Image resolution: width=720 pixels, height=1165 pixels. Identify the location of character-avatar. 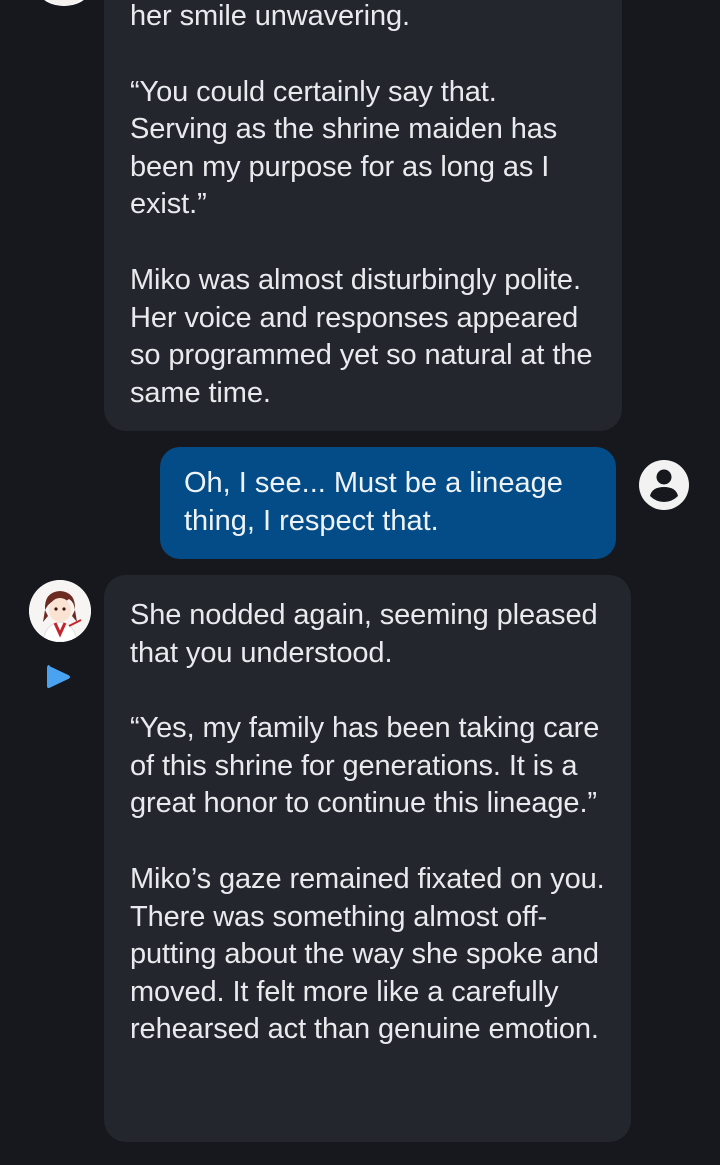
(60, 611).